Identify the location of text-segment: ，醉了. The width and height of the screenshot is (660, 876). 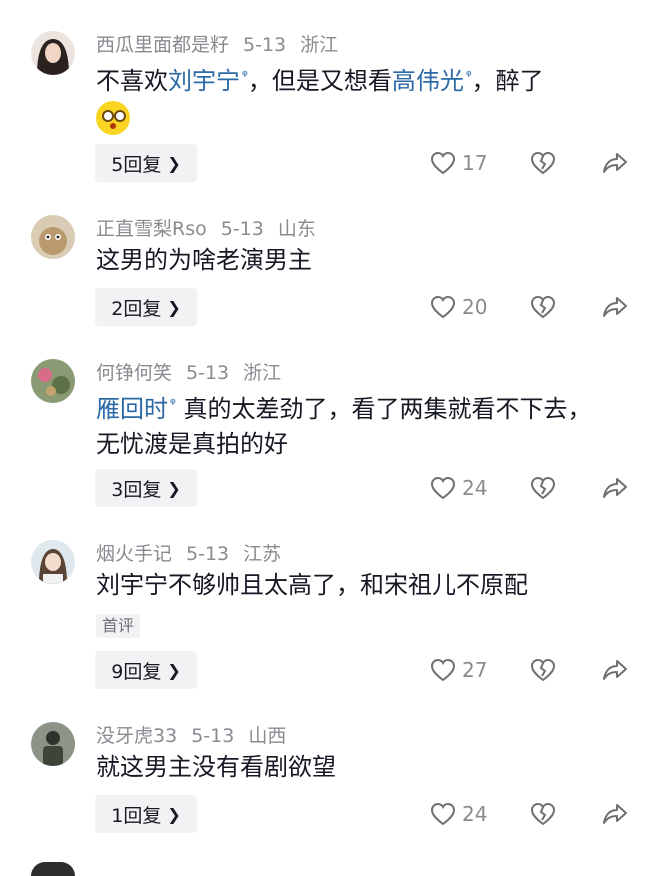
(507, 81).